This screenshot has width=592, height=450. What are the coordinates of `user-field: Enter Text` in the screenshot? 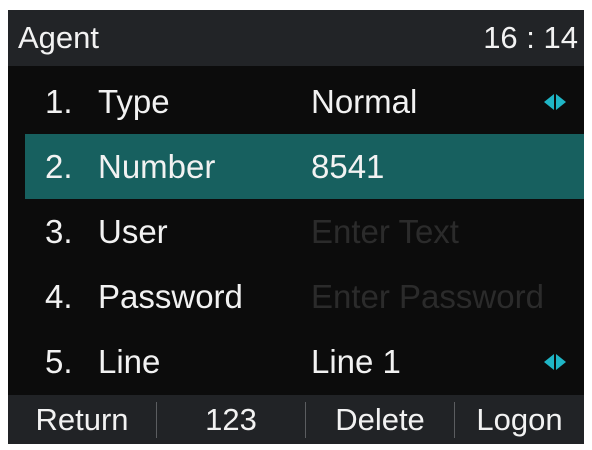 It's located at (385, 232).